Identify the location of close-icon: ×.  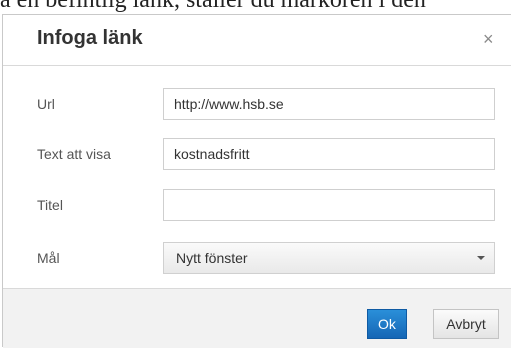
(488, 39).